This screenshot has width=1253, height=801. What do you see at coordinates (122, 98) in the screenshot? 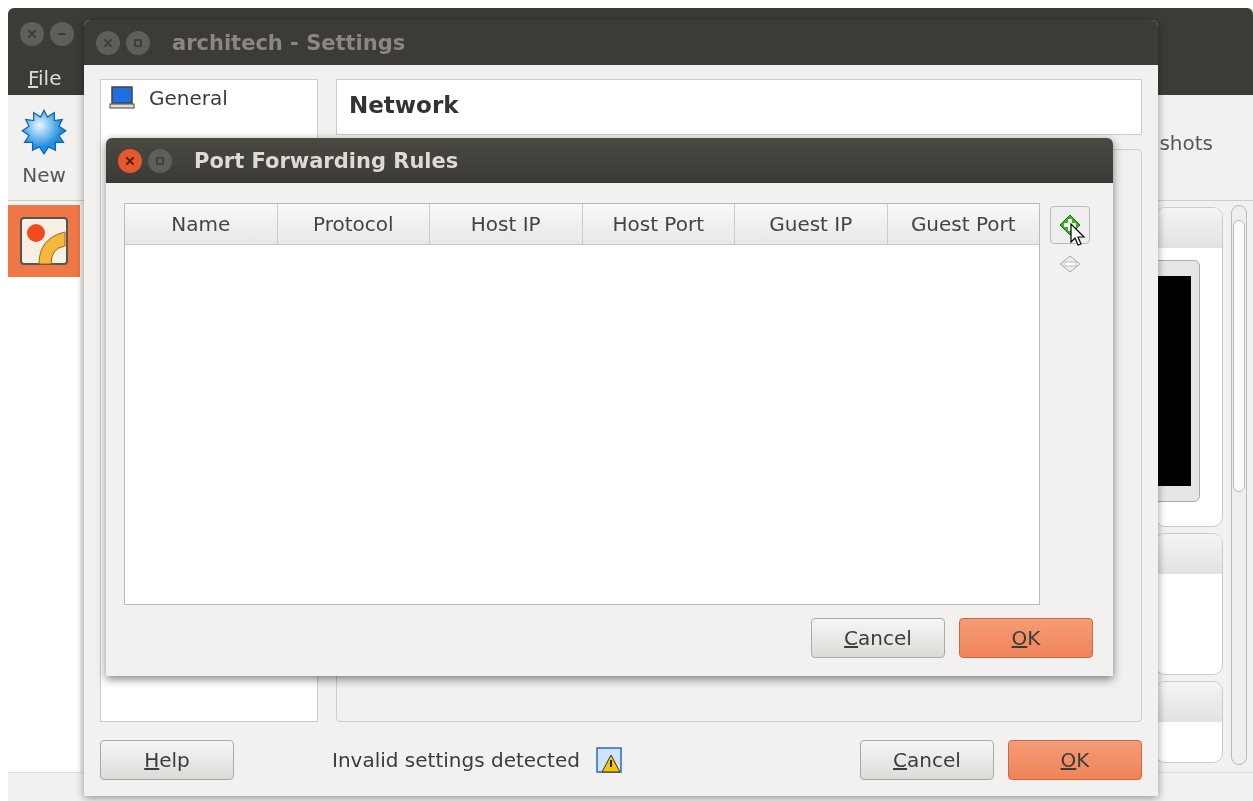
I see `monitor-icon` at bounding box center [122, 98].